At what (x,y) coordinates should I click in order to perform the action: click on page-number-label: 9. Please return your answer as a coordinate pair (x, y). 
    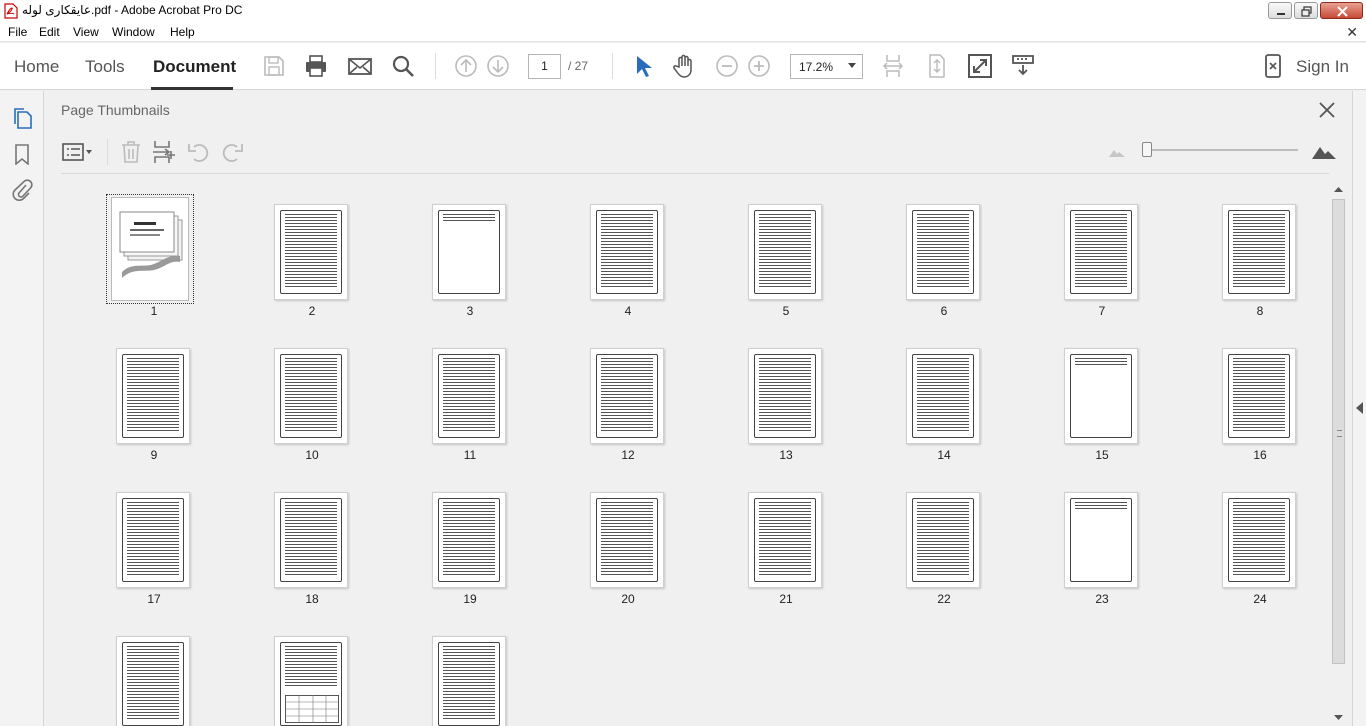
    Looking at the image, I should click on (154, 455).